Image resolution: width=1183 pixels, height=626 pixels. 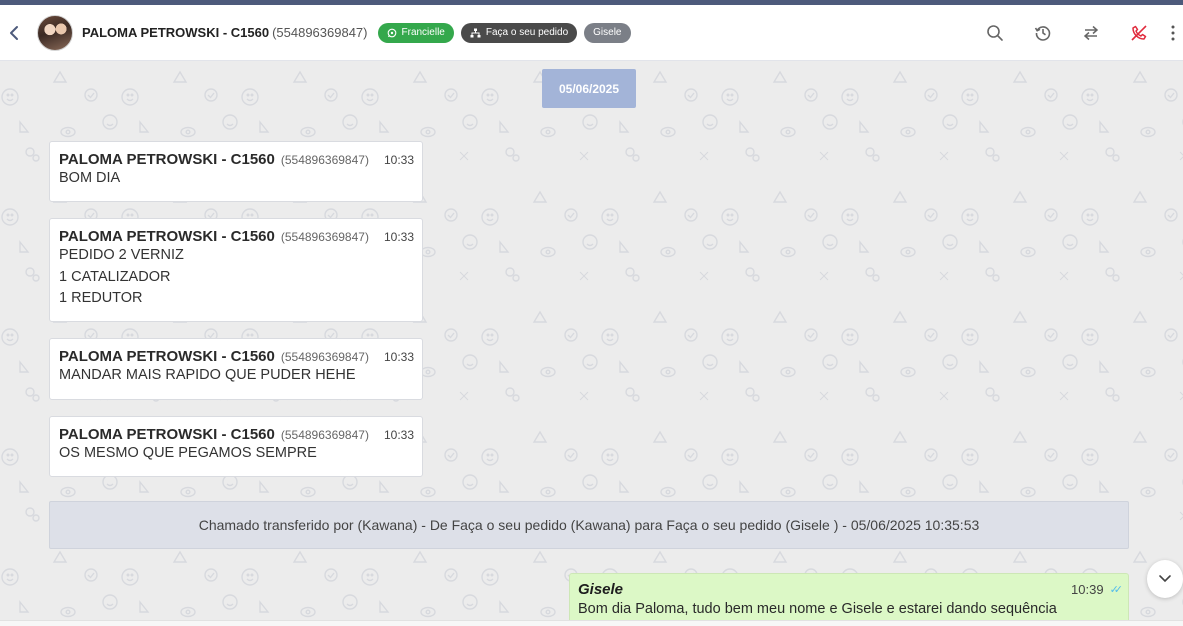 I want to click on history-button, so click(x=1043, y=33).